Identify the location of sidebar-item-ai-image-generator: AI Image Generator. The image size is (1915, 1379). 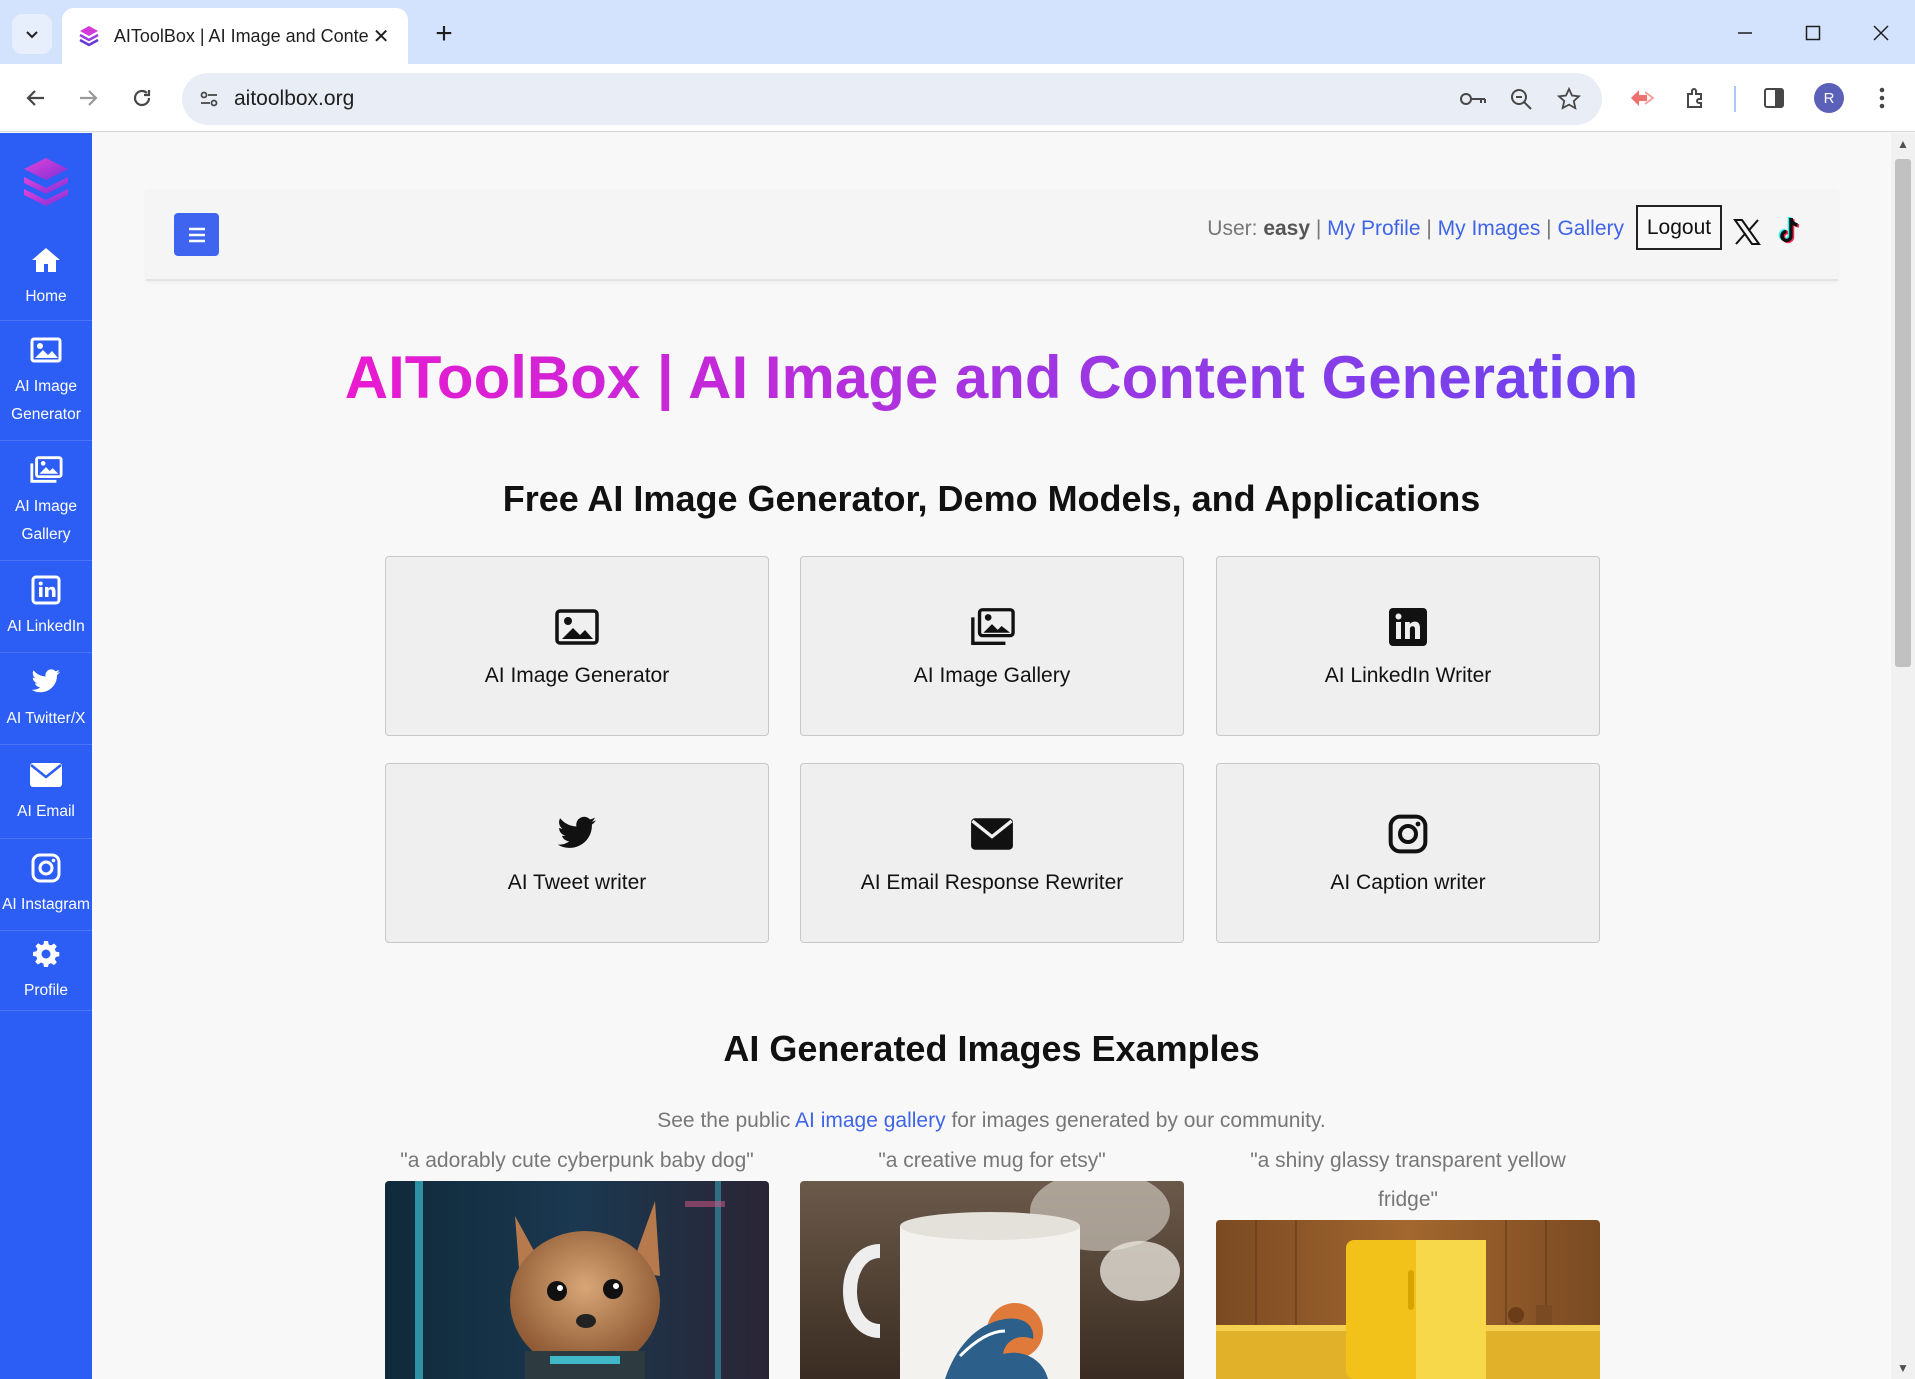
(46, 381).